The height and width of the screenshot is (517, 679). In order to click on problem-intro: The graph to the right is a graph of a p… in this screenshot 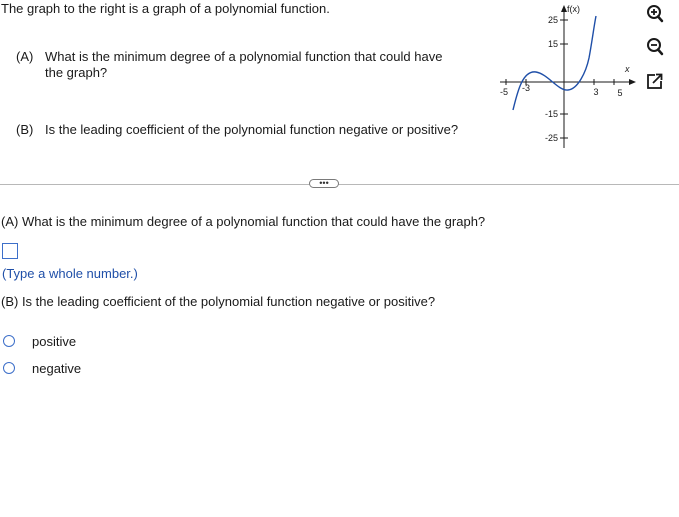, I will do `click(165, 8)`.